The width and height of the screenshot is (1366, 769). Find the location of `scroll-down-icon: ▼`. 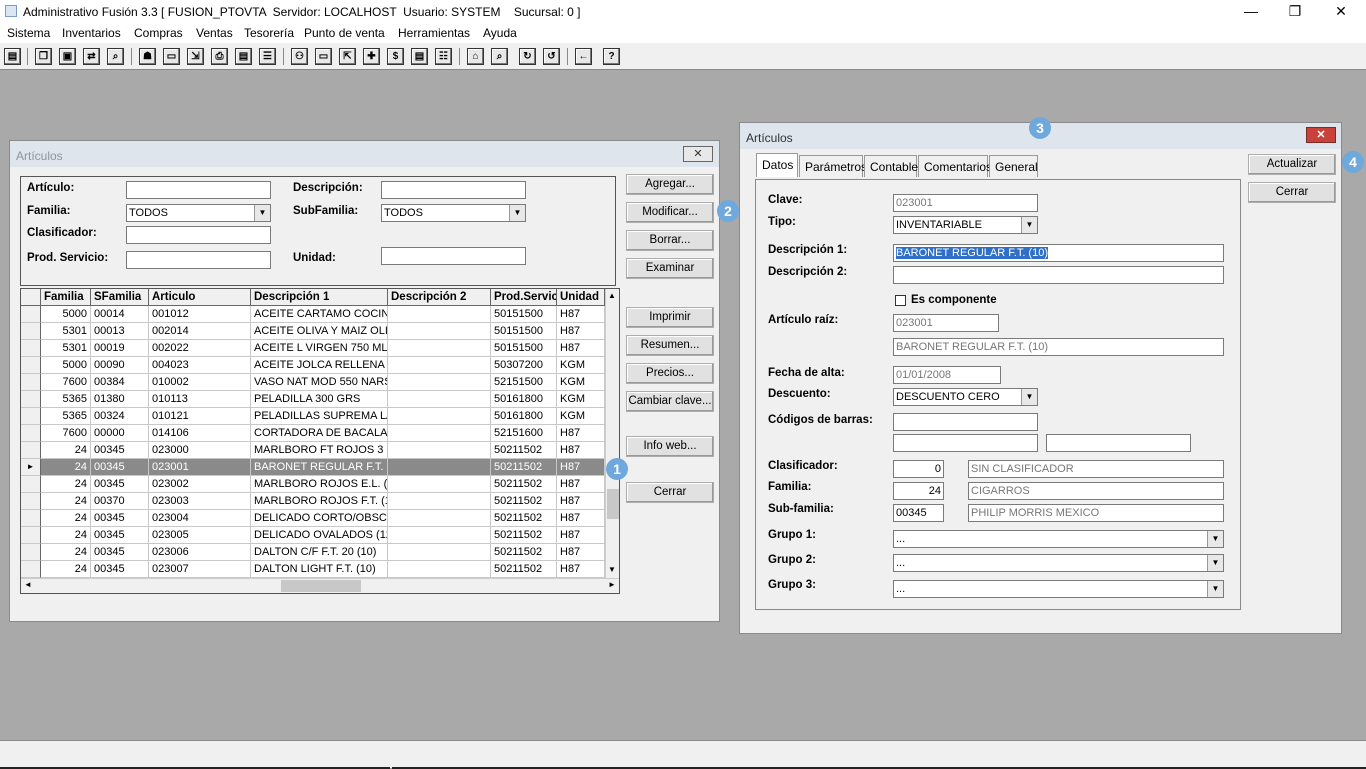

scroll-down-icon: ▼ is located at coordinates (612, 569).